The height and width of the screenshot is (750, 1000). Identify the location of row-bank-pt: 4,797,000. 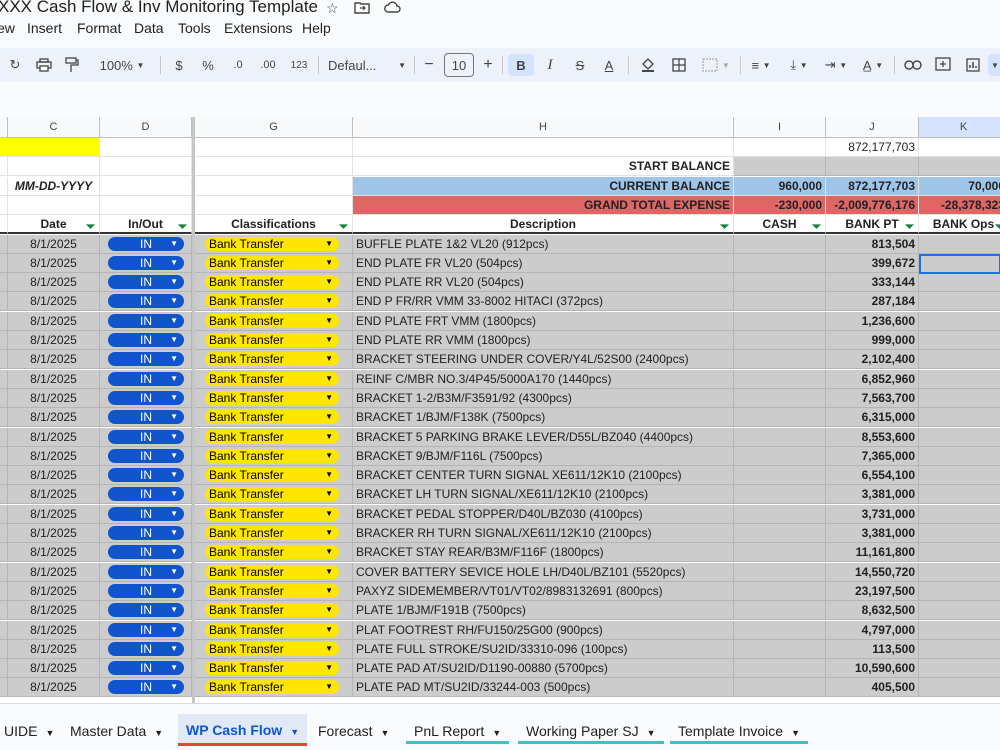
(872, 630).